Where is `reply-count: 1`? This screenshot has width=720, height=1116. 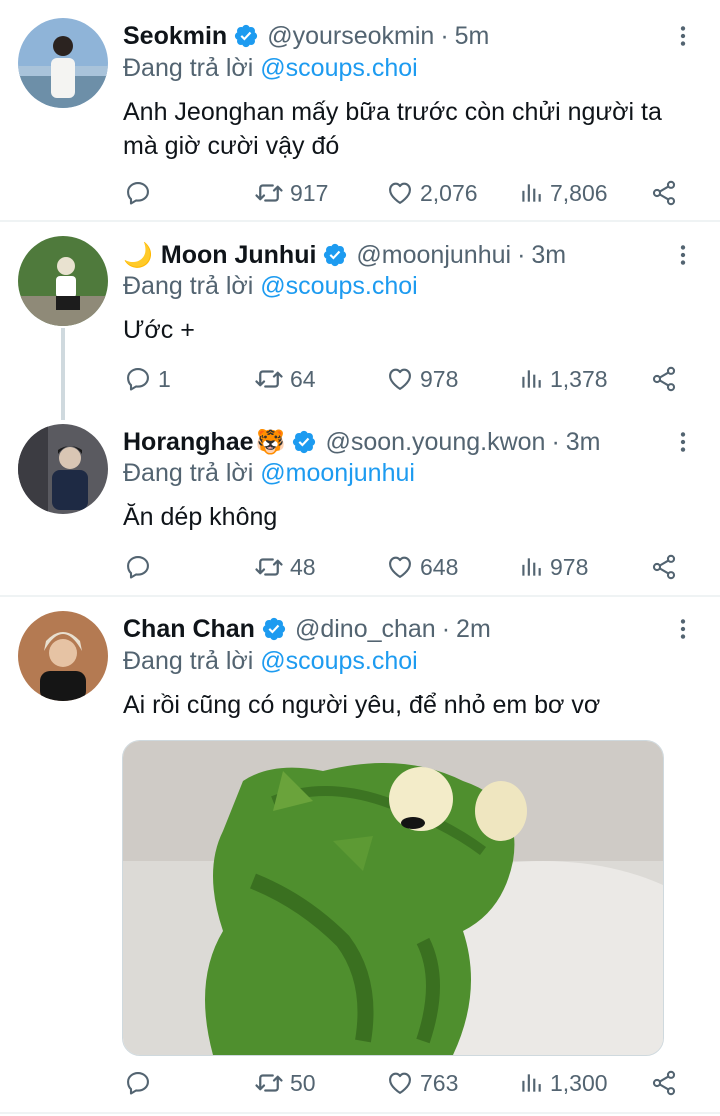
reply-count: 1 is located at coordinates (164, 378).